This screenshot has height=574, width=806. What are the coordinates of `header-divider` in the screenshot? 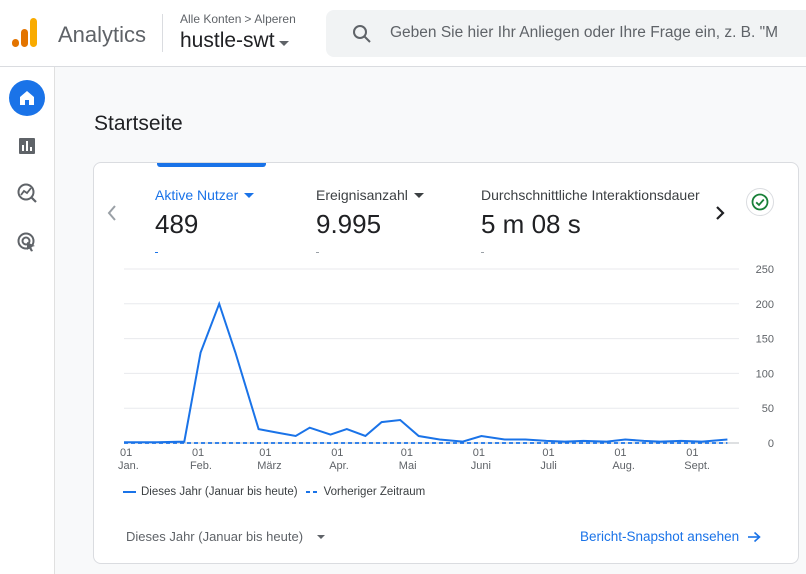 It's located at (162, 33).